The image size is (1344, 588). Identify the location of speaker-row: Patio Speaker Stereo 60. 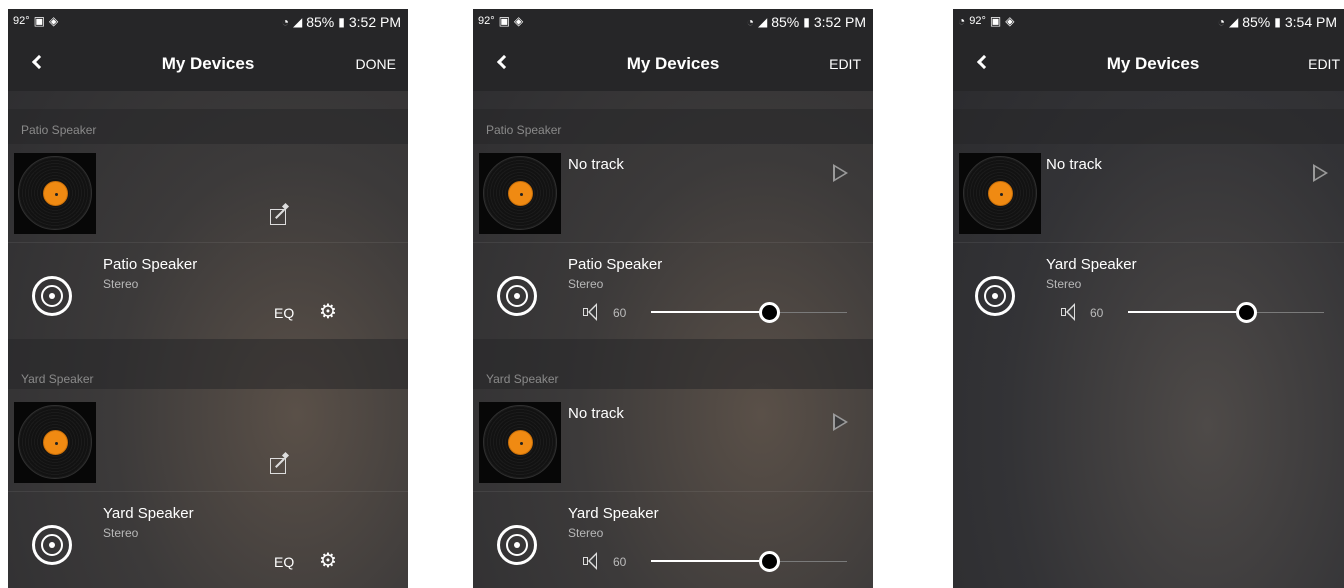
(673, 291).